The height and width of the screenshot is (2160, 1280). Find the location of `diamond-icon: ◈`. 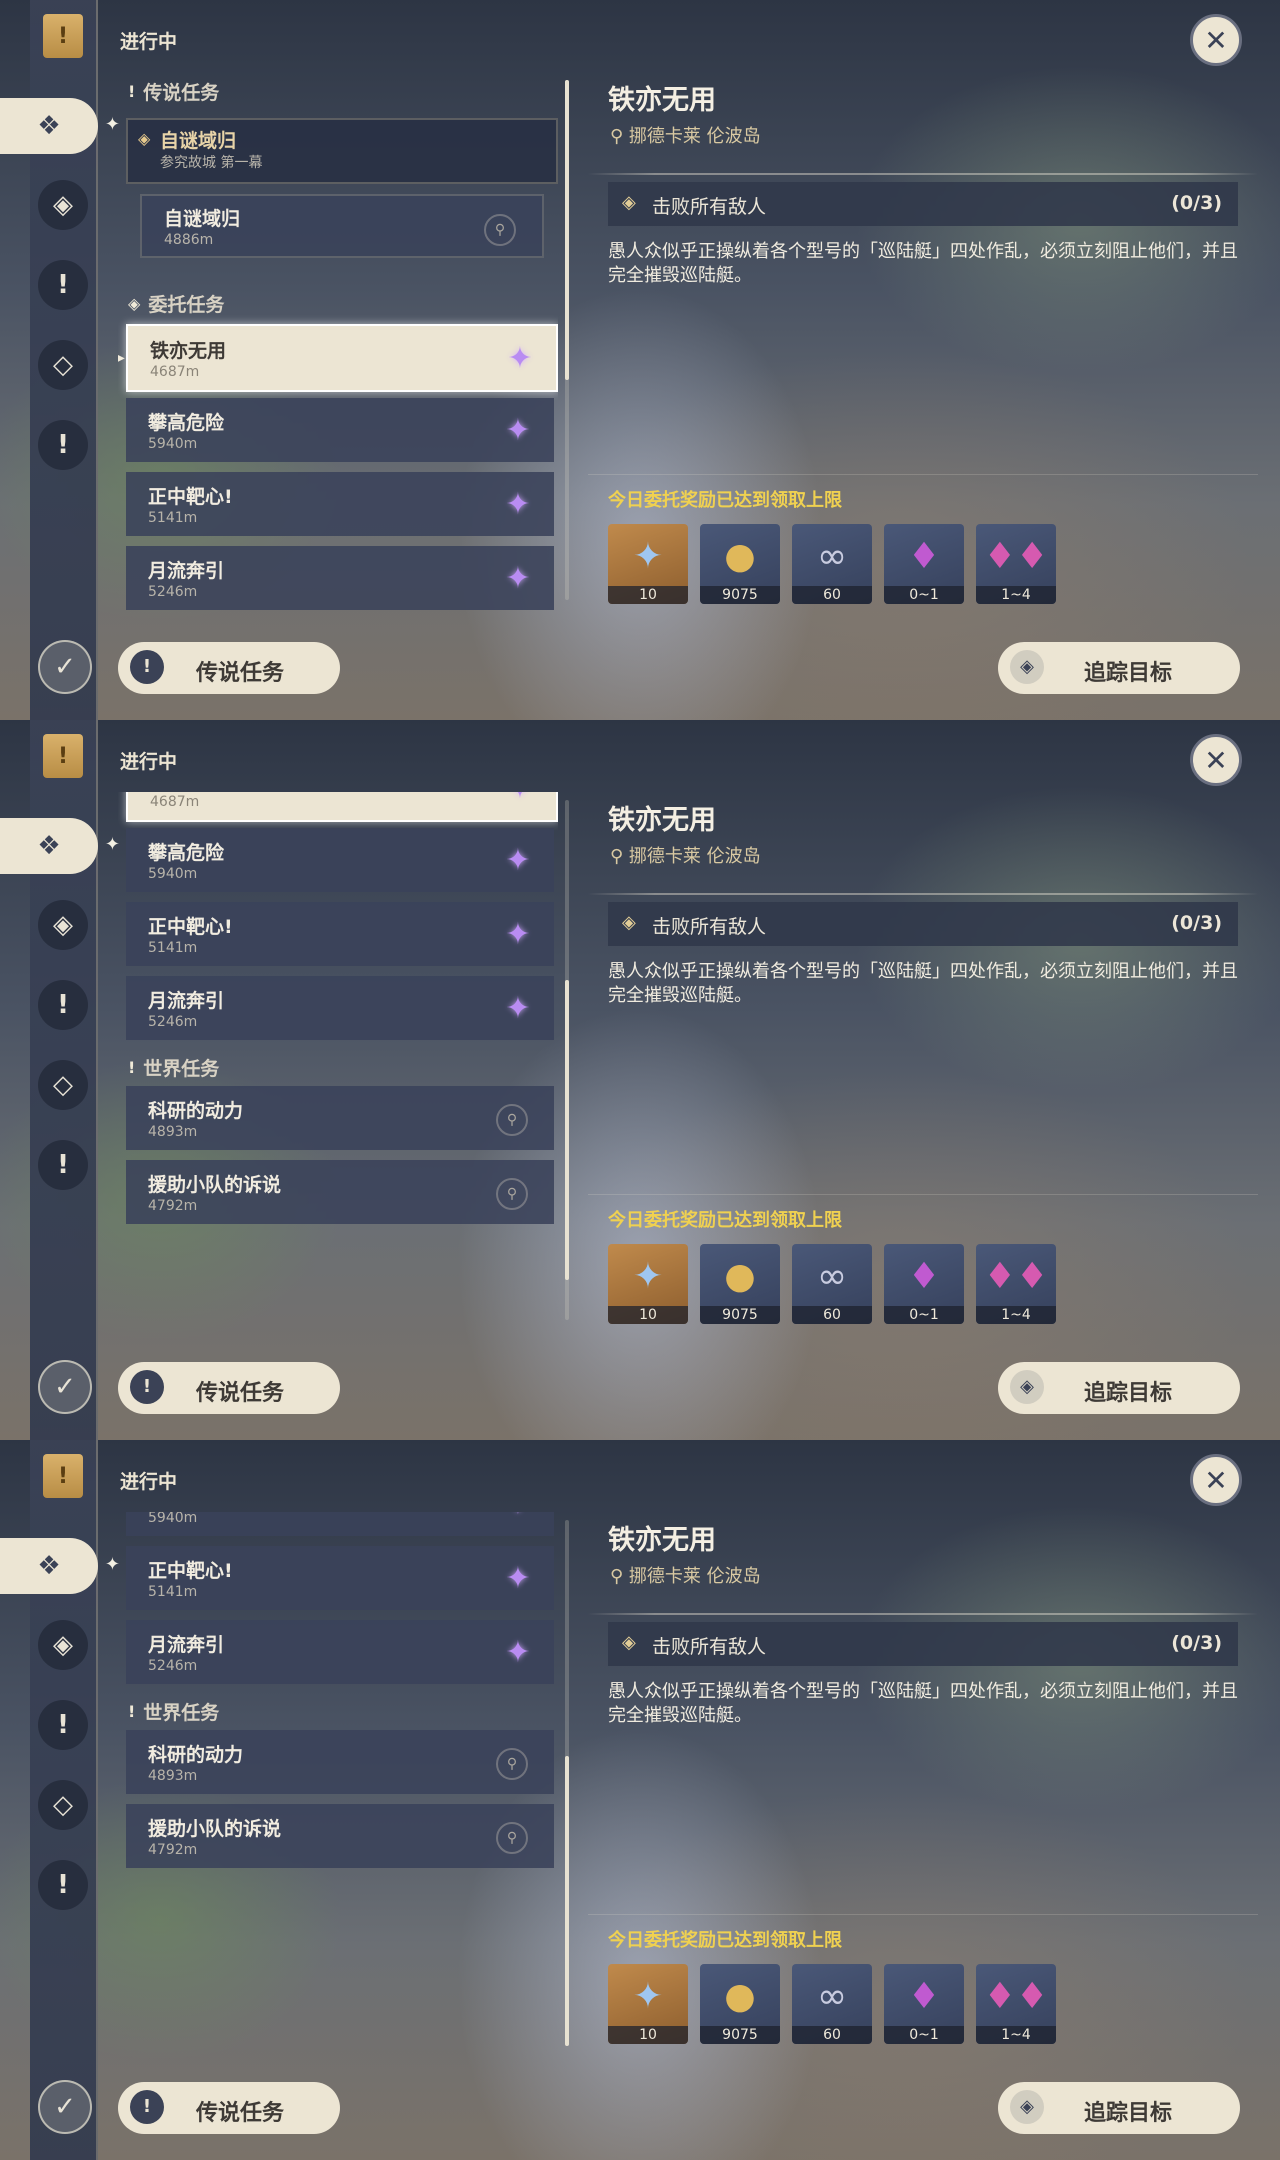

diamond-icon: ◈ is located at coordinates (144, 138).